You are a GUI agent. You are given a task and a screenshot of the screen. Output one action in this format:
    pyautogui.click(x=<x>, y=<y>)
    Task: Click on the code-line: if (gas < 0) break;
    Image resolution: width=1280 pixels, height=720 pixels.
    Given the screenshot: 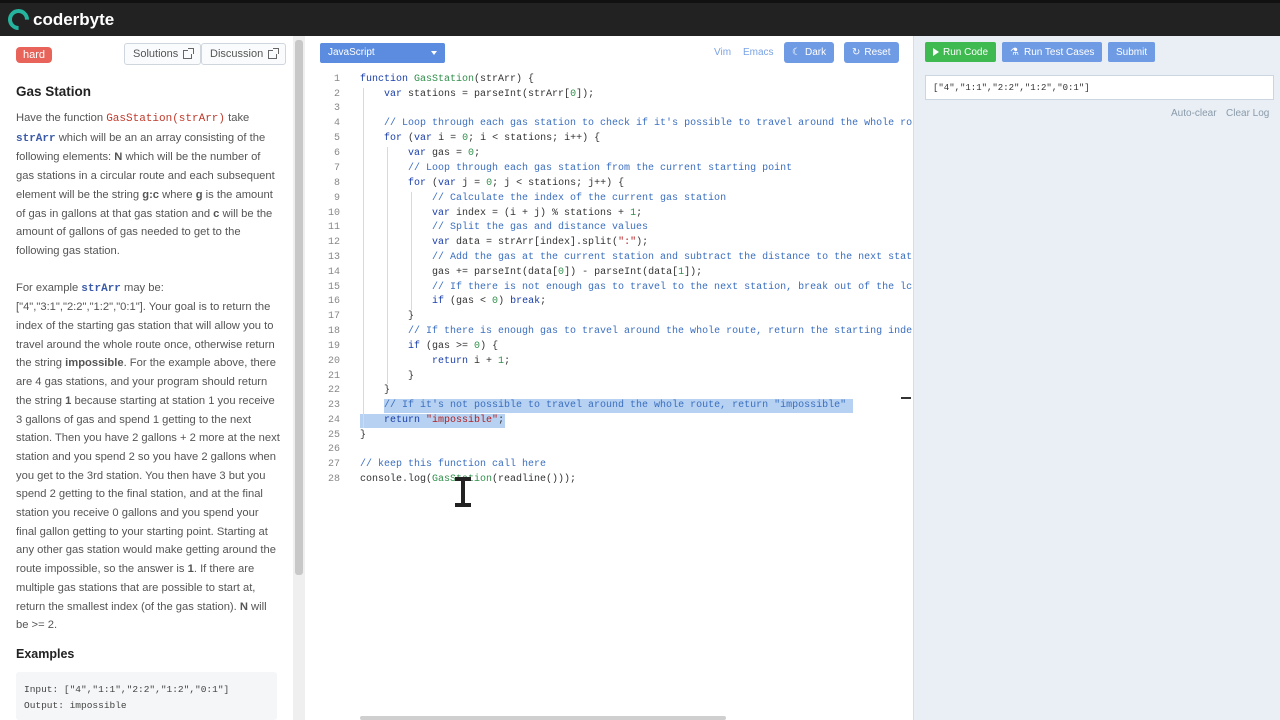 What is the action you would take?
    pyautogui.click(x=489, y=301)
    